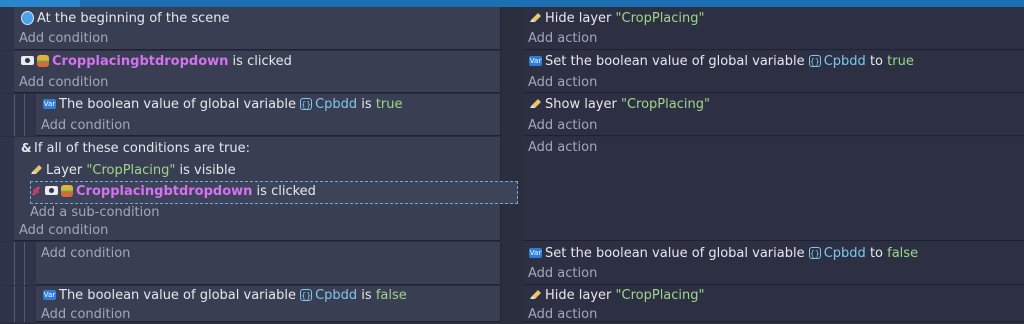 The height and width of the screenshot is (324, 1024). What do you see at coordinates (36, 190) in the screenshot?
I see `invert-condition-icon` at bounding box center [36, 190].